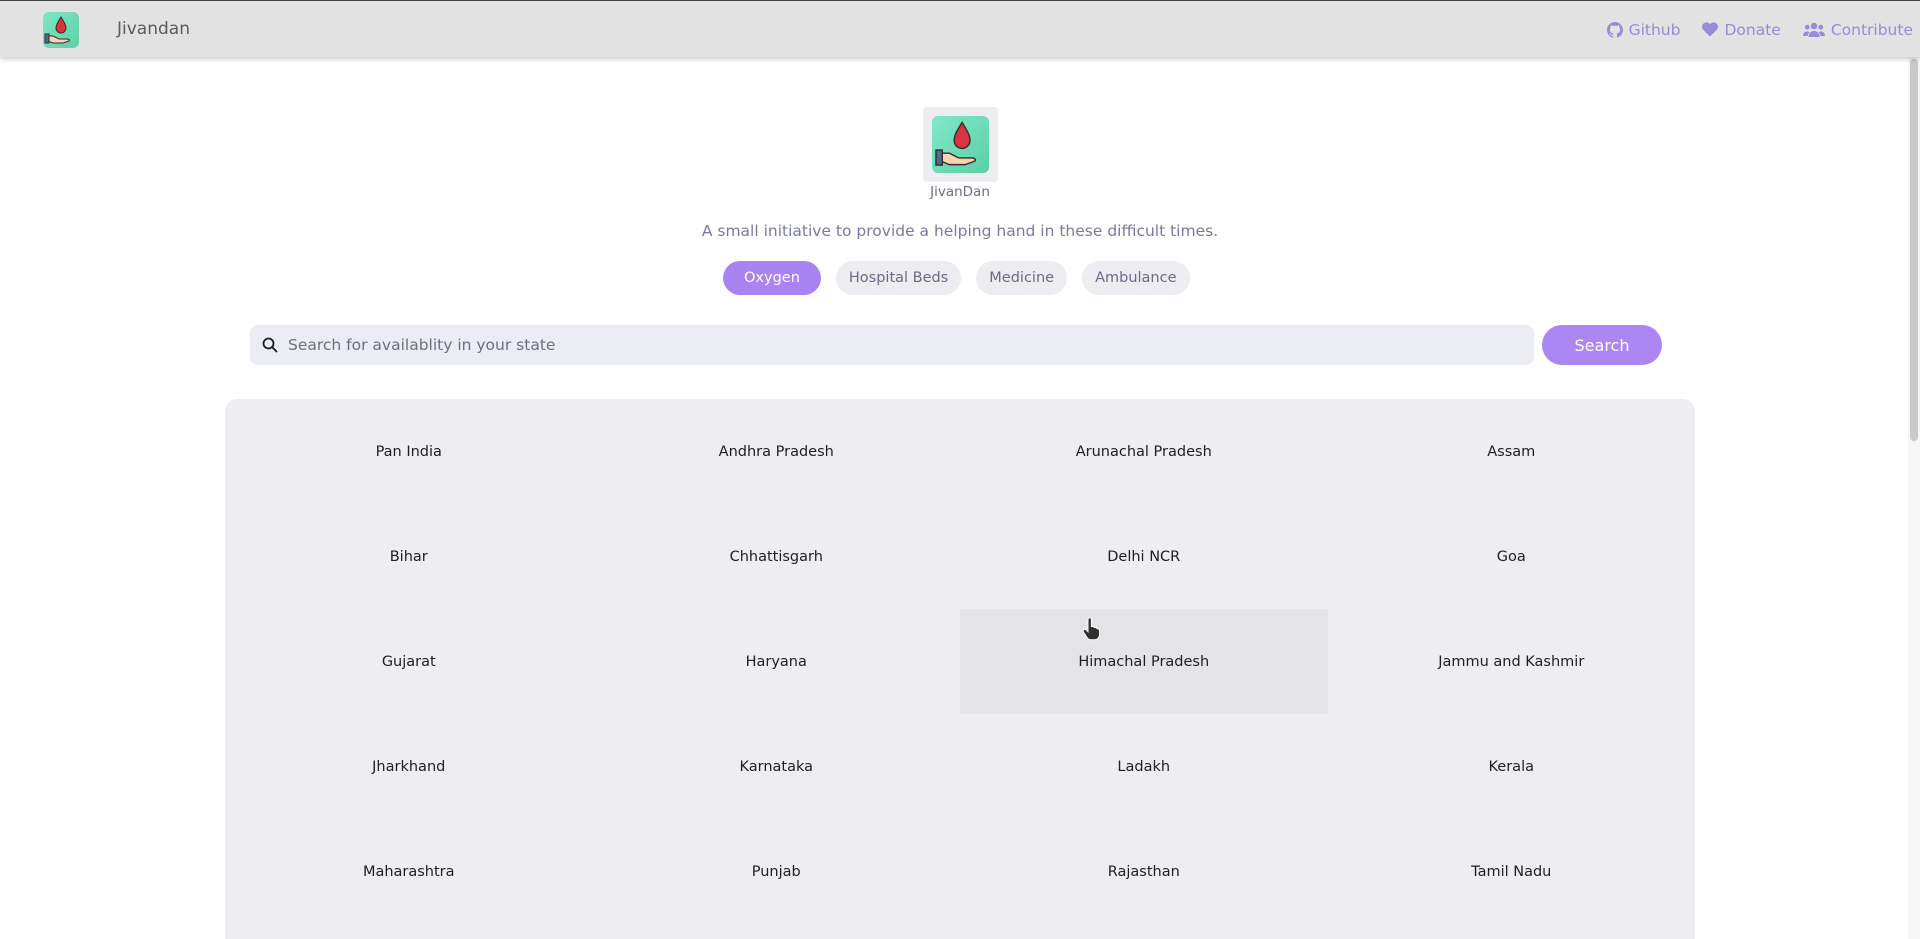 Image resolution: width=1920 pixels, height=939 pixels. I want to click on hero-logo-frame, so click(960, 144).